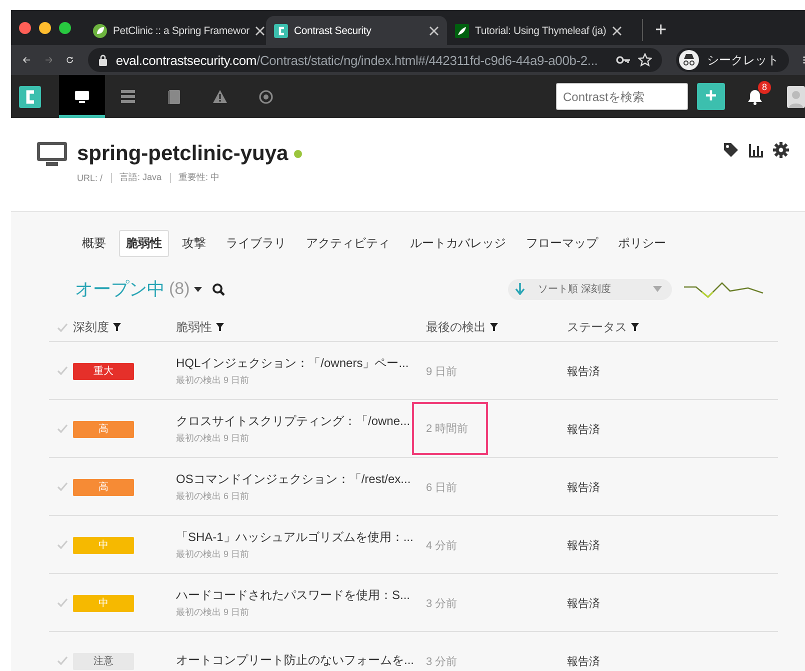 This screenshot has height=671, width=805. Describe the element at coordinates (456, 327) in the screenshot. I see `column-header: 最後の検出` at that location.